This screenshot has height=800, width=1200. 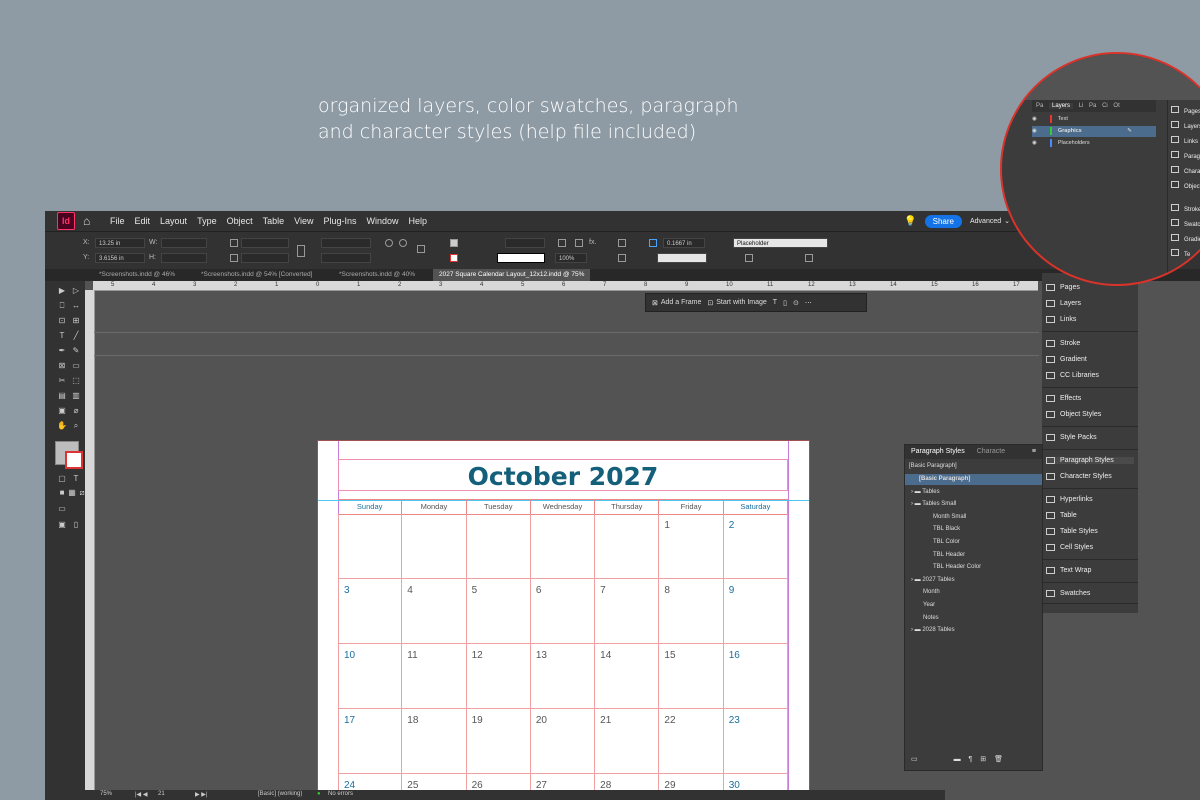 What do you see at coordinates (1185, 185) in the screenshot?
I see `callout-dock-item: Object` at bounding box center [1185, 185].